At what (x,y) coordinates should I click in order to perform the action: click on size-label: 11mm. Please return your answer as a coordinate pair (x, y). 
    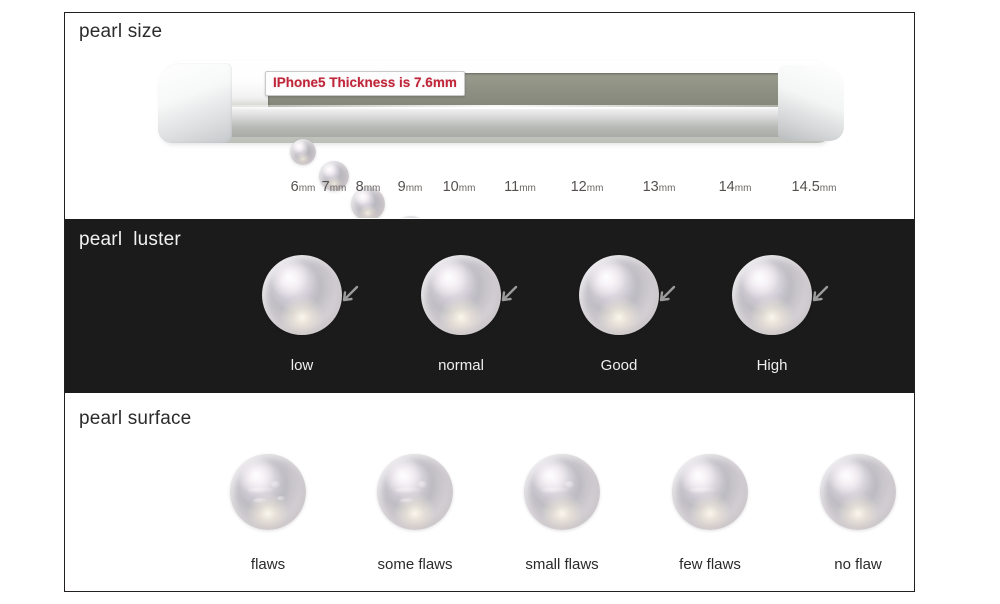
    Looking at the image, I should click on (520, 187).